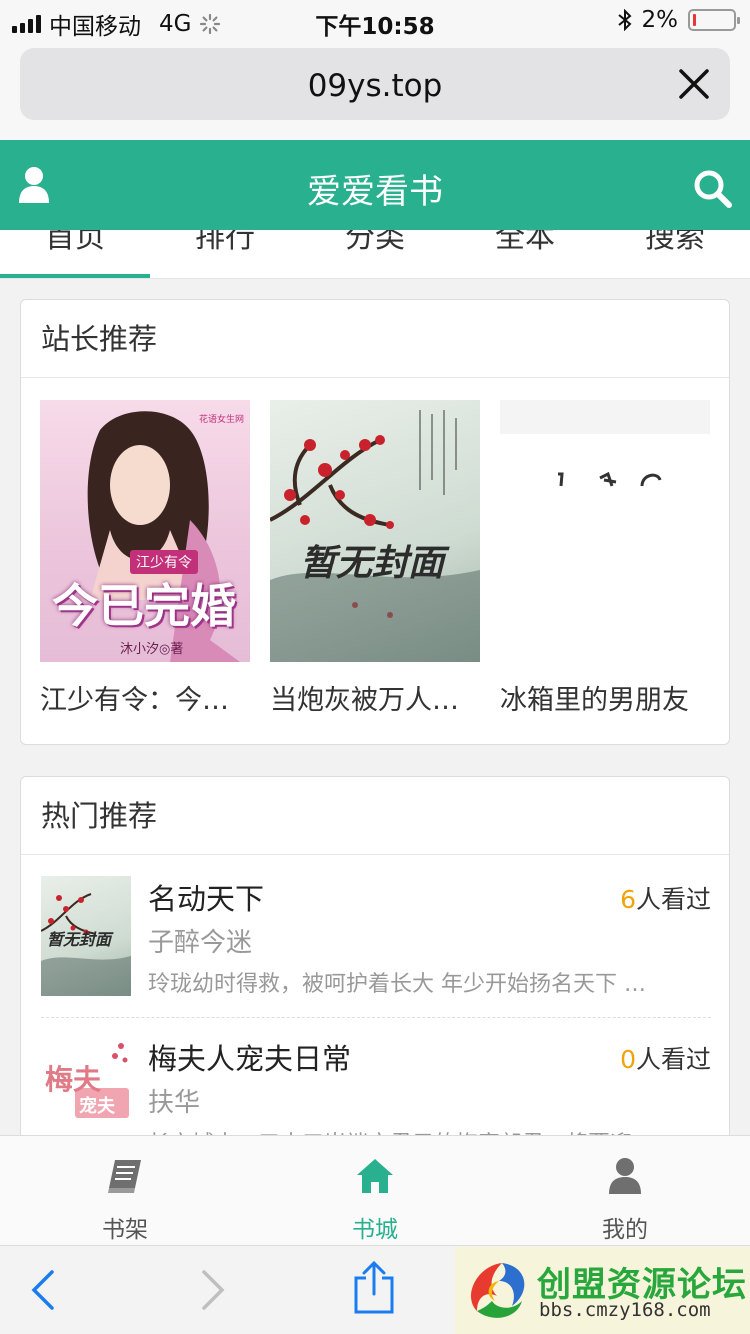  What do you see at coordinates (376, 1017) in the screenshot?
I see `item-divider` at bounding box center [376, 1017].